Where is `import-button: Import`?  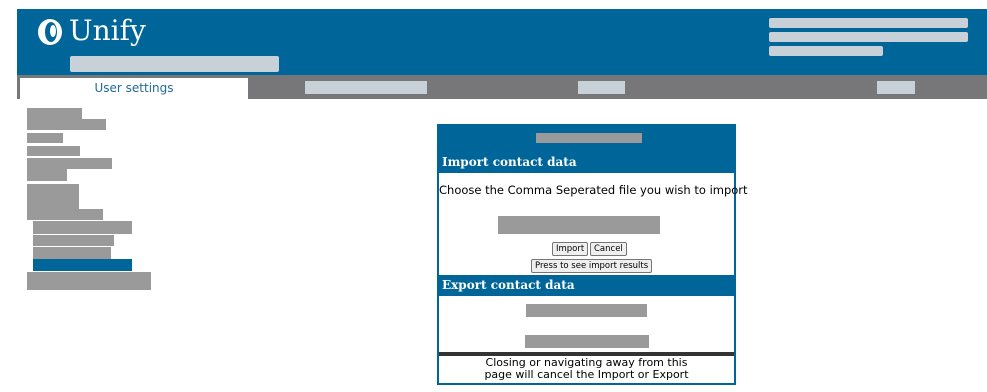
import-button: Import is located at coordinates (570, 249).